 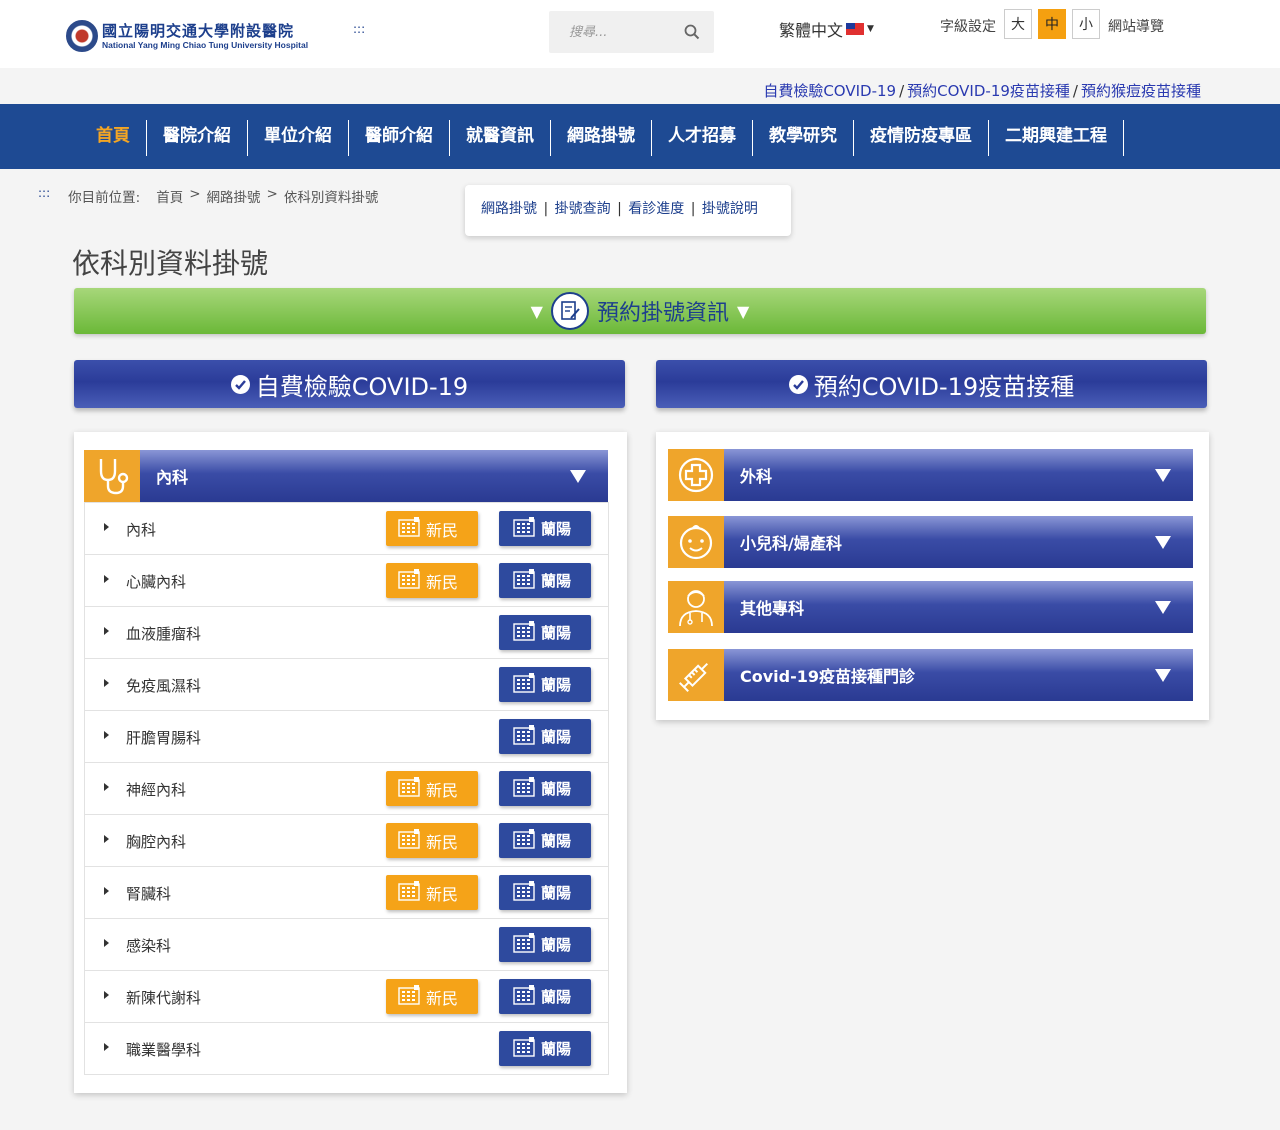 I want to click on department-name: 肝膽胃腸科, so click(x=163, y=737).